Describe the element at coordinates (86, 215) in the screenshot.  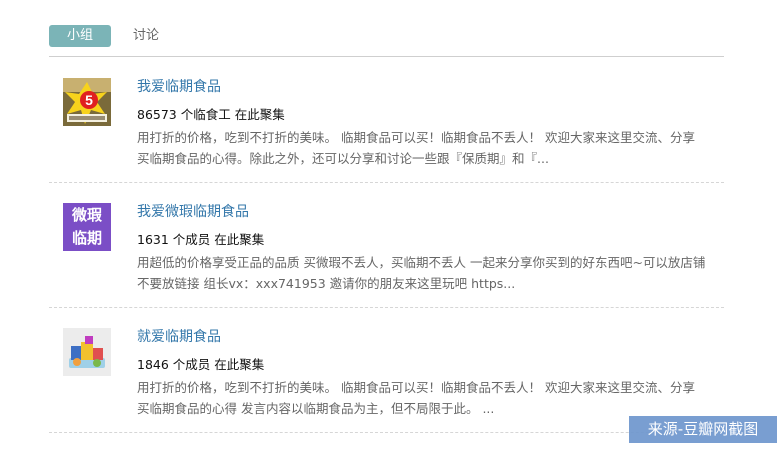
I see `avatar-text: 微瑕` at that location.